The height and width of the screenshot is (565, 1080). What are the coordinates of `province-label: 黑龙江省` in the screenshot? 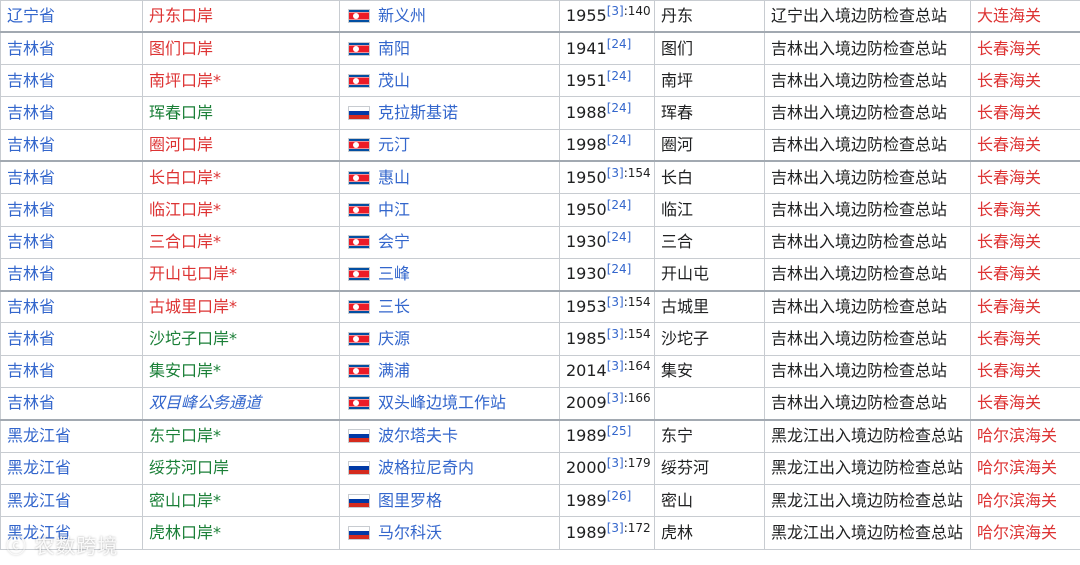 It's located at (39, 436).